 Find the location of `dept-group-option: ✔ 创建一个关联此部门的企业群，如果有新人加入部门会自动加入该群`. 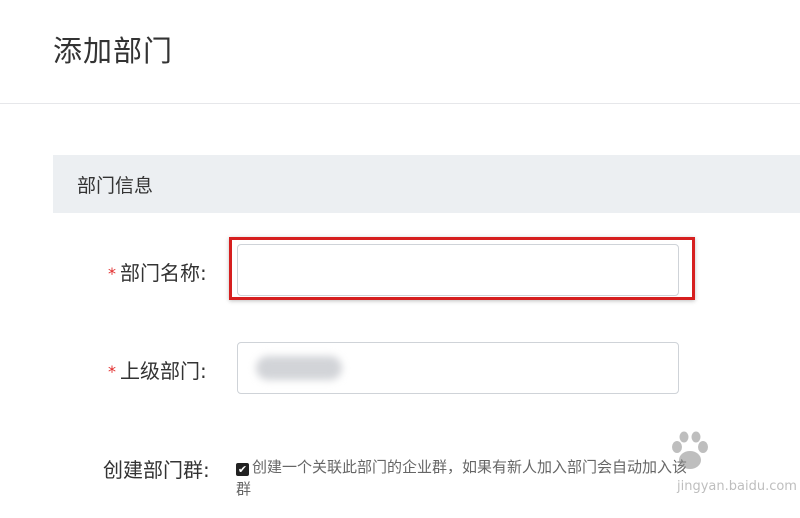

dept-group-option: ✔ 创建一个关联此部门的企业群，如果有新人加入部门会自动加入该群 is located at coordinates (466, 478).